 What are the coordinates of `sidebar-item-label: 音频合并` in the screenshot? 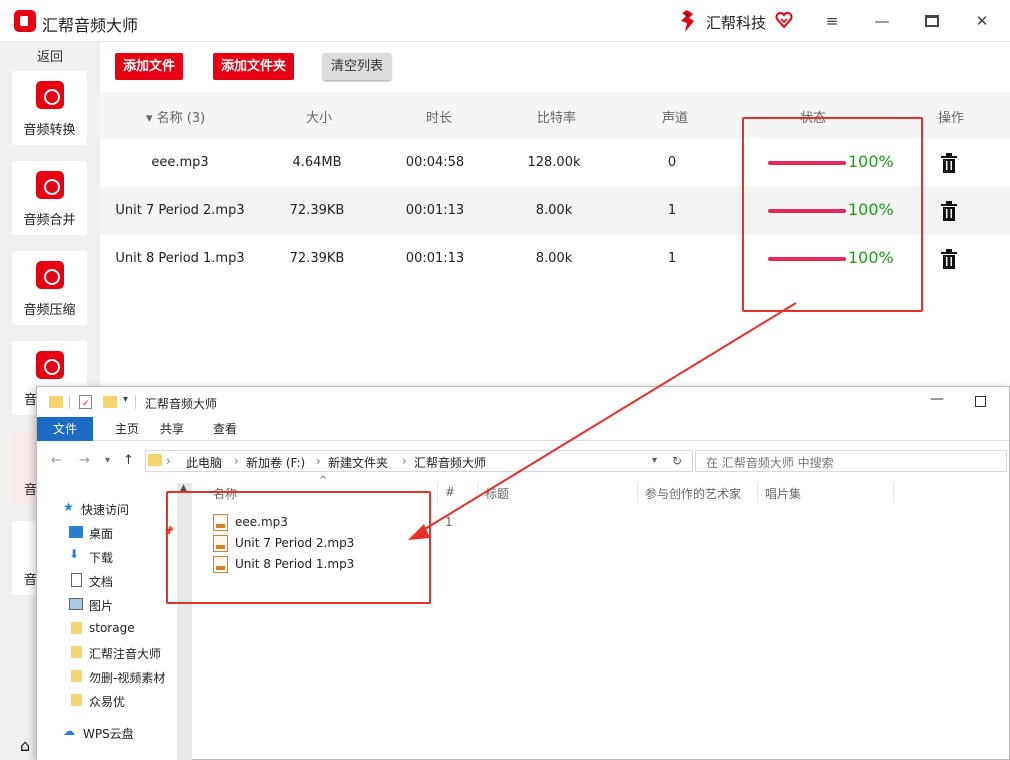 It's located at (49, 220).